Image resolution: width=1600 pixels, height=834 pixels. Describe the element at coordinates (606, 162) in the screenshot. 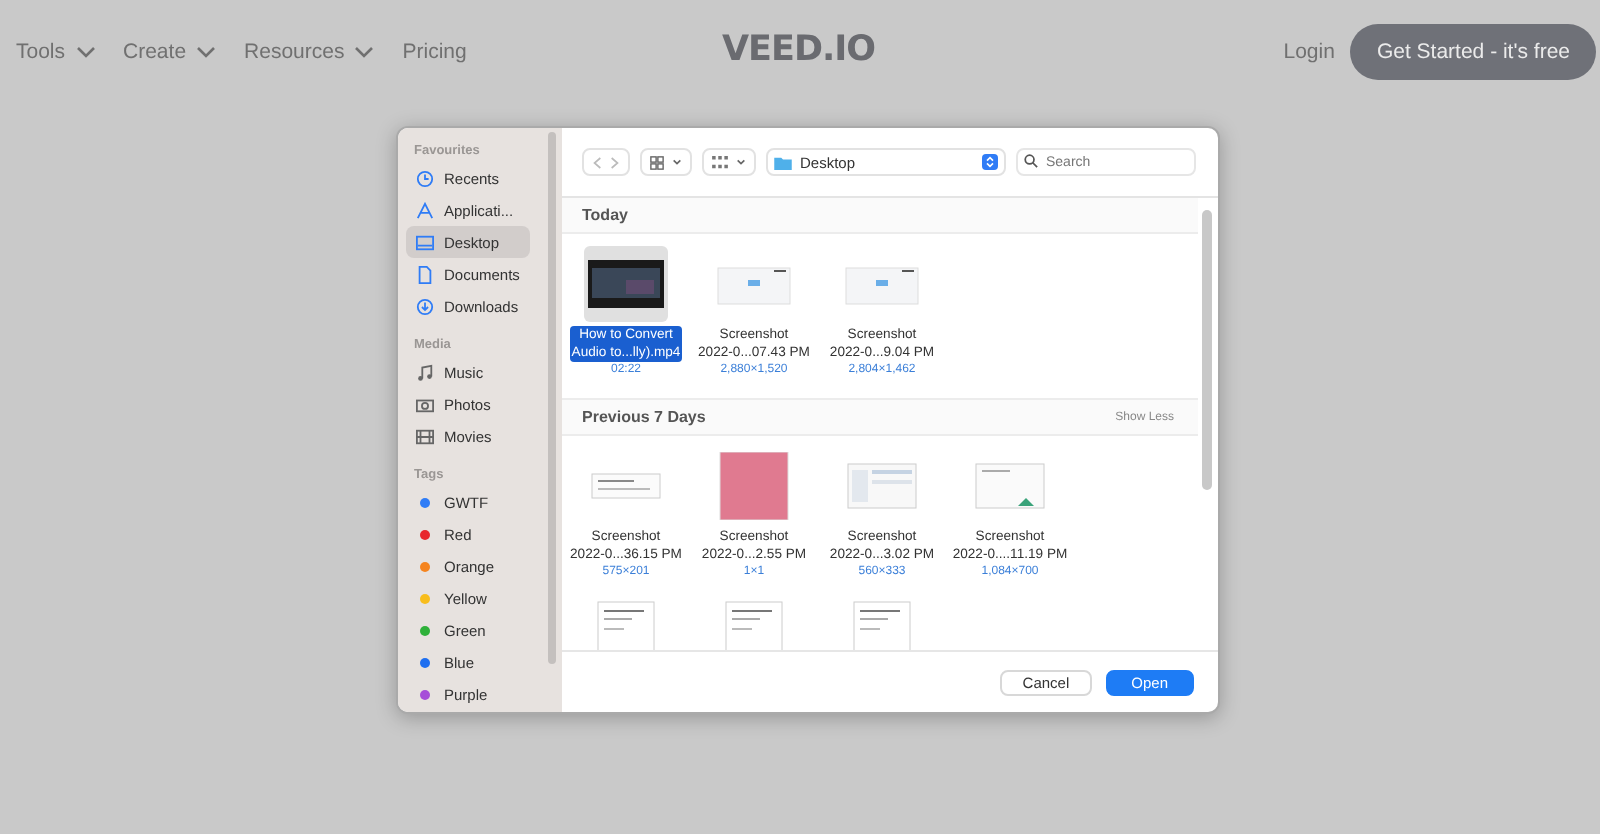

I see `navigation-buttons` at that location.